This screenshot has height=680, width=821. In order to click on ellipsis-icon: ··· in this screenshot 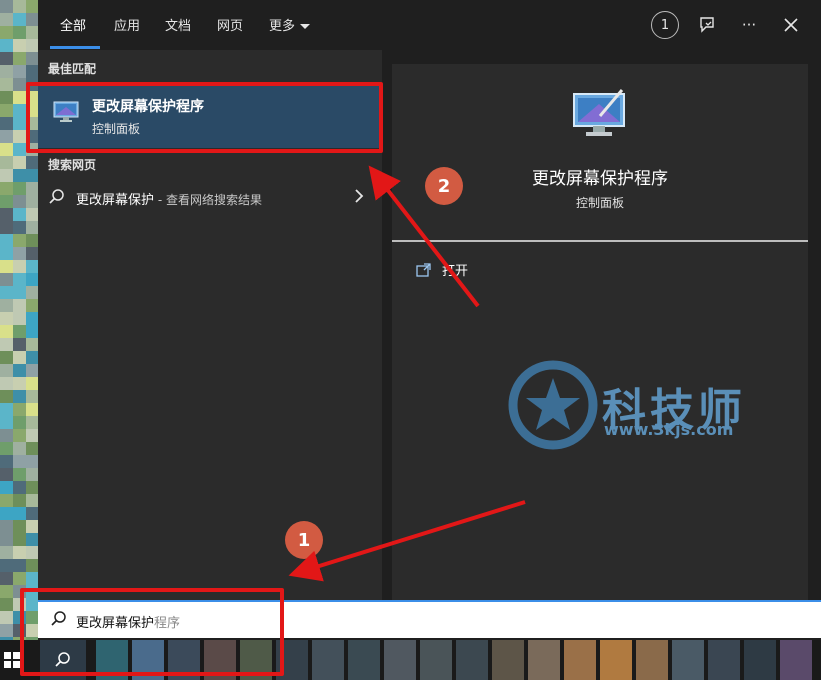, I will do `click(749, 25)`.